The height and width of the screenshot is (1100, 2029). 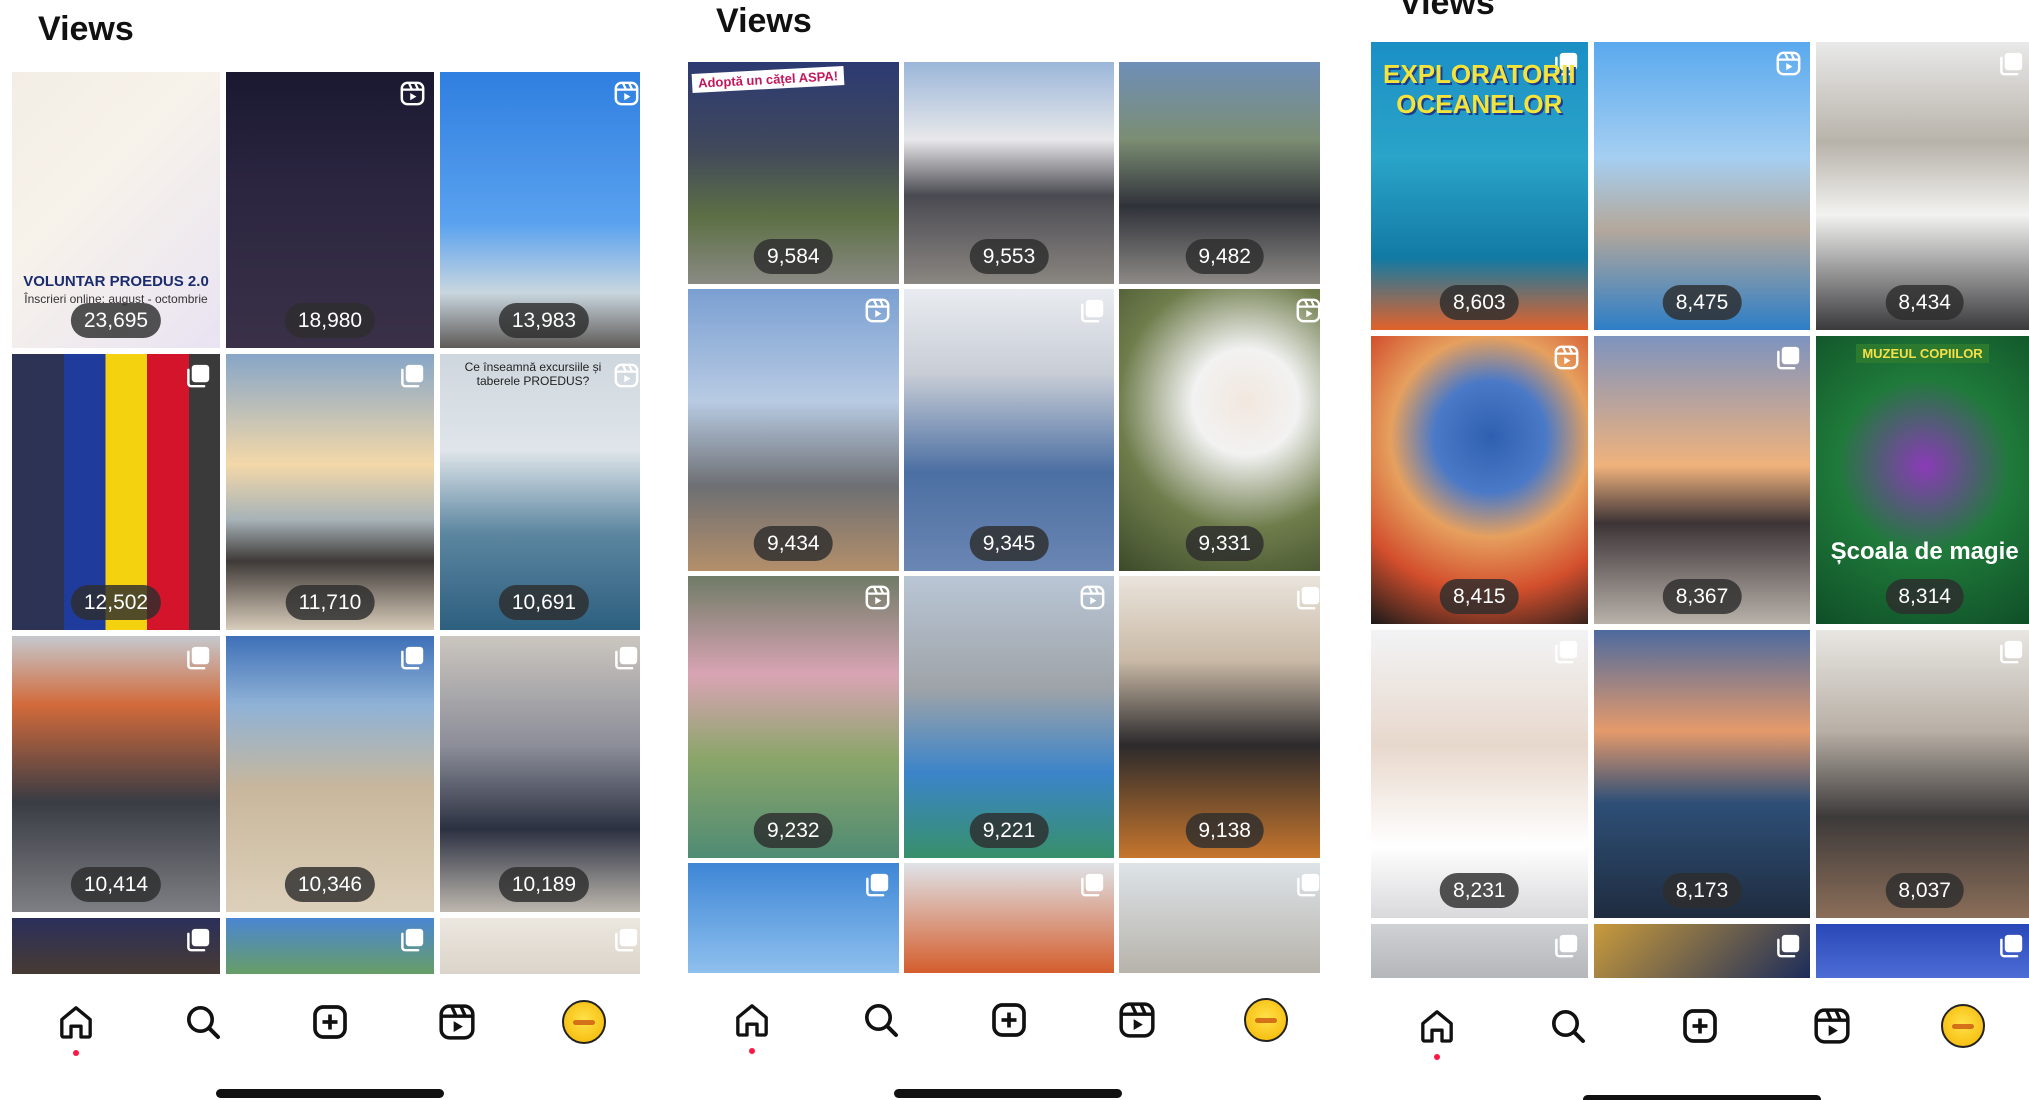 What do you see at coordinates (1924, 890) in the screenshot?
I see `view-count-badge: 8,037` at bounding box center [1924, 890].